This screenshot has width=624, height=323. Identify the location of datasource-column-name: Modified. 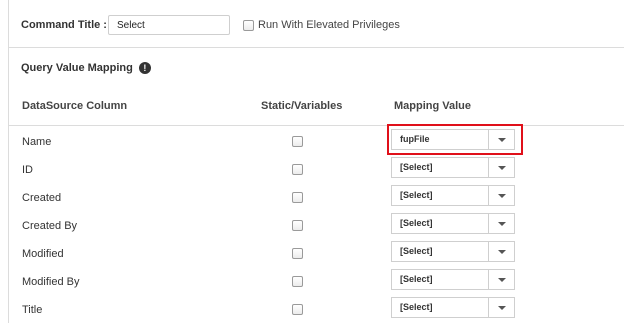
(43, 254).